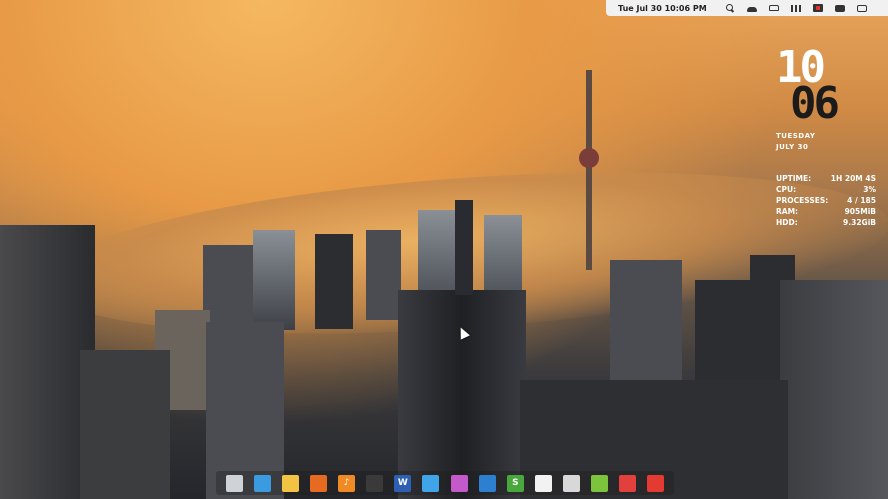  Describe the element at coordinates (787, 211) in the screenshot. I see `stat-label: RAM:` at that location.